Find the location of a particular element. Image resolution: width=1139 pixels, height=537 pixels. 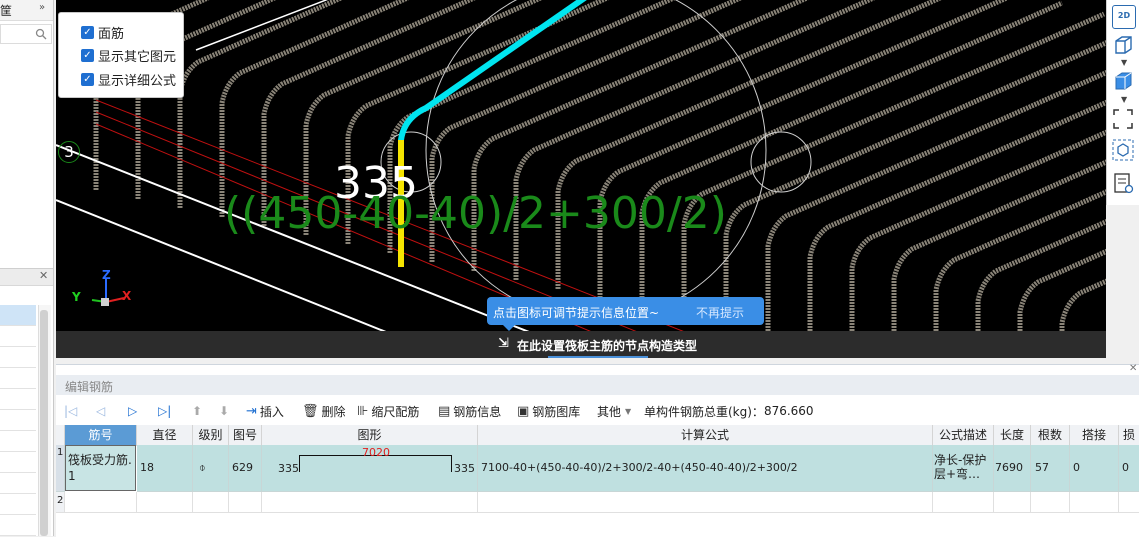

column-header: 长度 is located at coordinates (1012, 435).